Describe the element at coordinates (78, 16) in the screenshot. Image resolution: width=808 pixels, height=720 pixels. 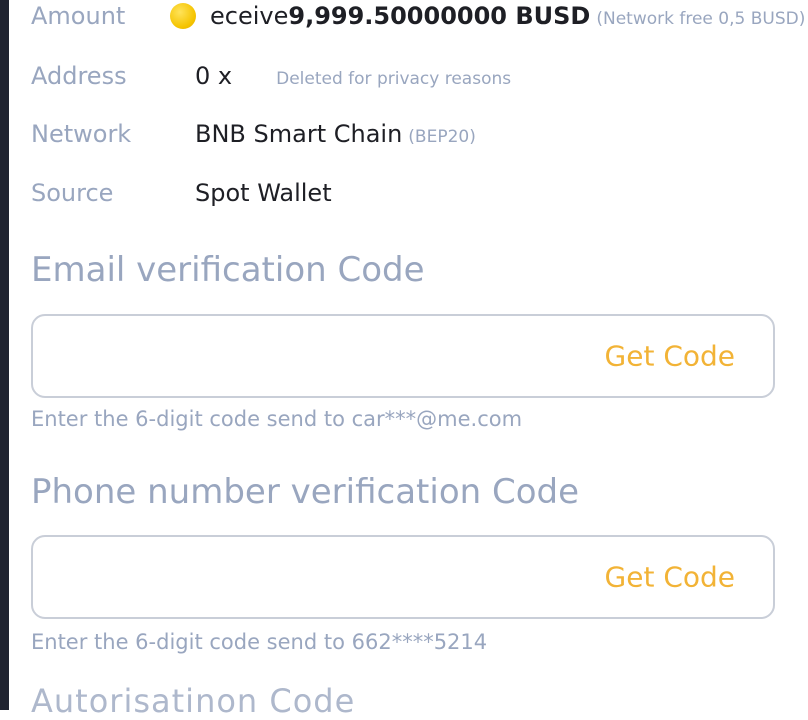
I see `amount-label: Amount` at that location.